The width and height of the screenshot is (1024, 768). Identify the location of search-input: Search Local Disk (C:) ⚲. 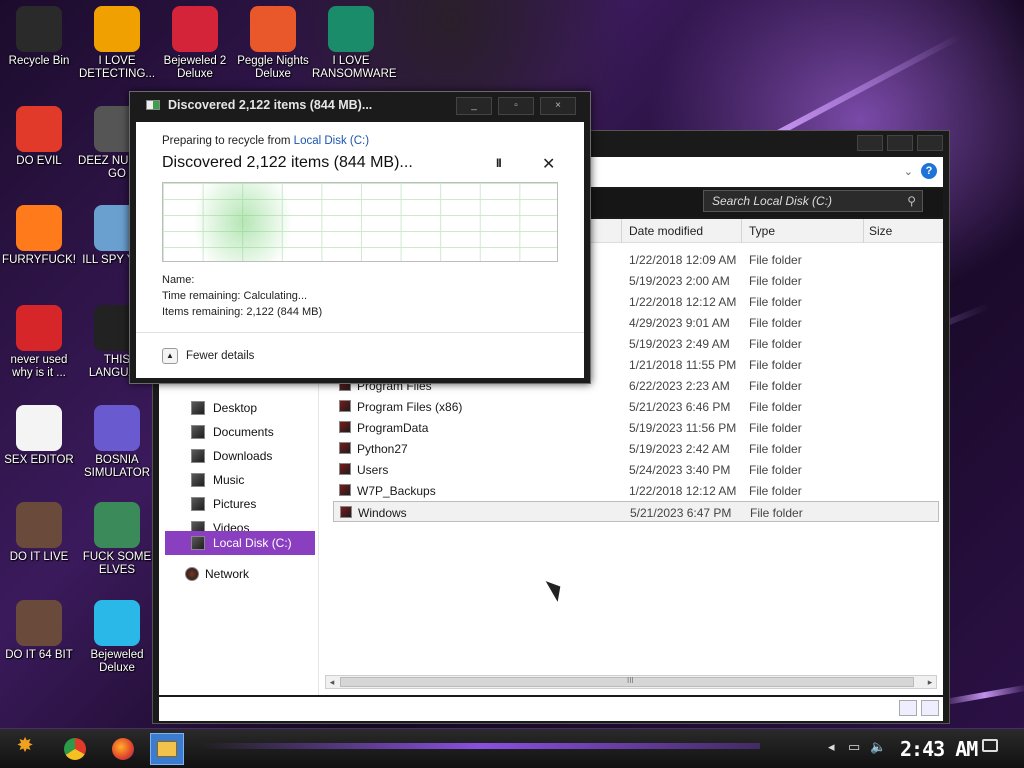
(813, 201).